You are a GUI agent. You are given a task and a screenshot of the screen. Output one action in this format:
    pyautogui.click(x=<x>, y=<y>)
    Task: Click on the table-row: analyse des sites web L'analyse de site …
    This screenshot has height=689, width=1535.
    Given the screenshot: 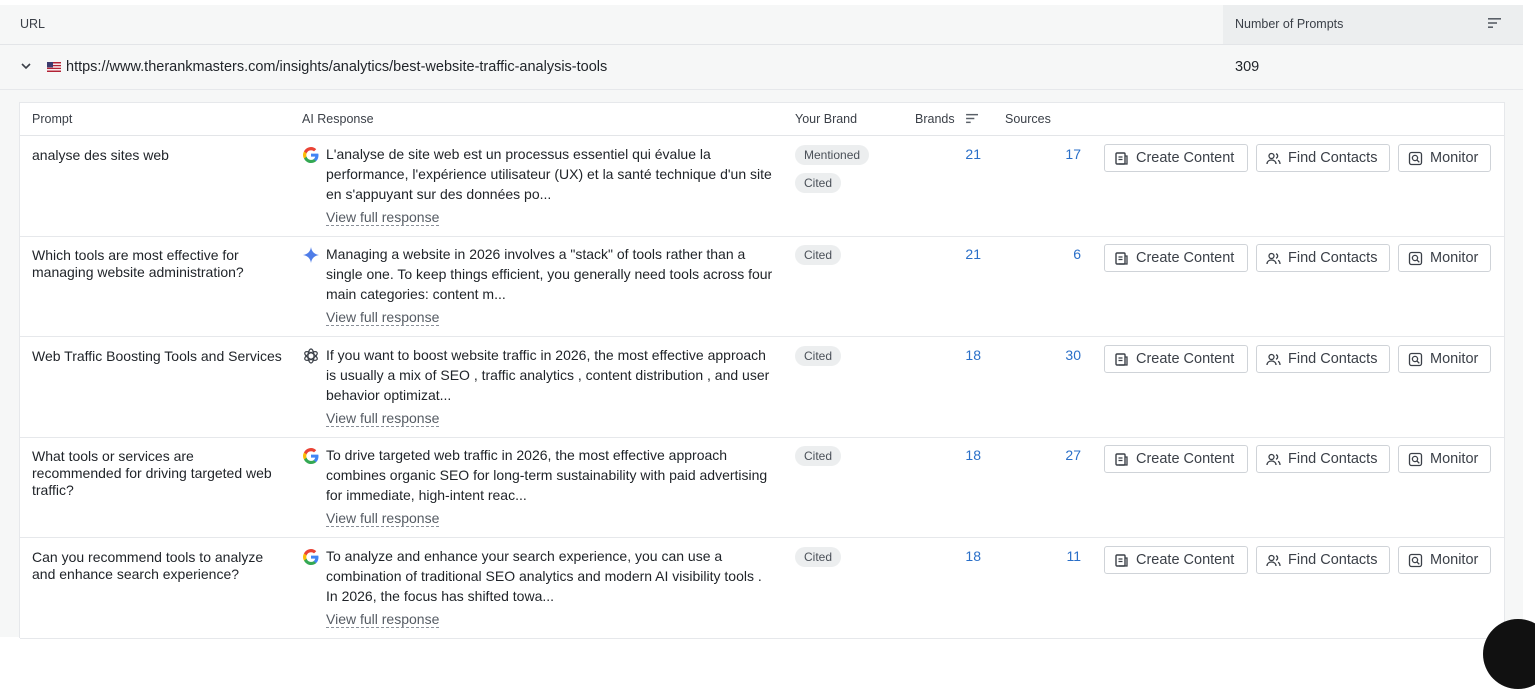 What is the action you would take?
    pyautogui.click(x=762, y=186)
    